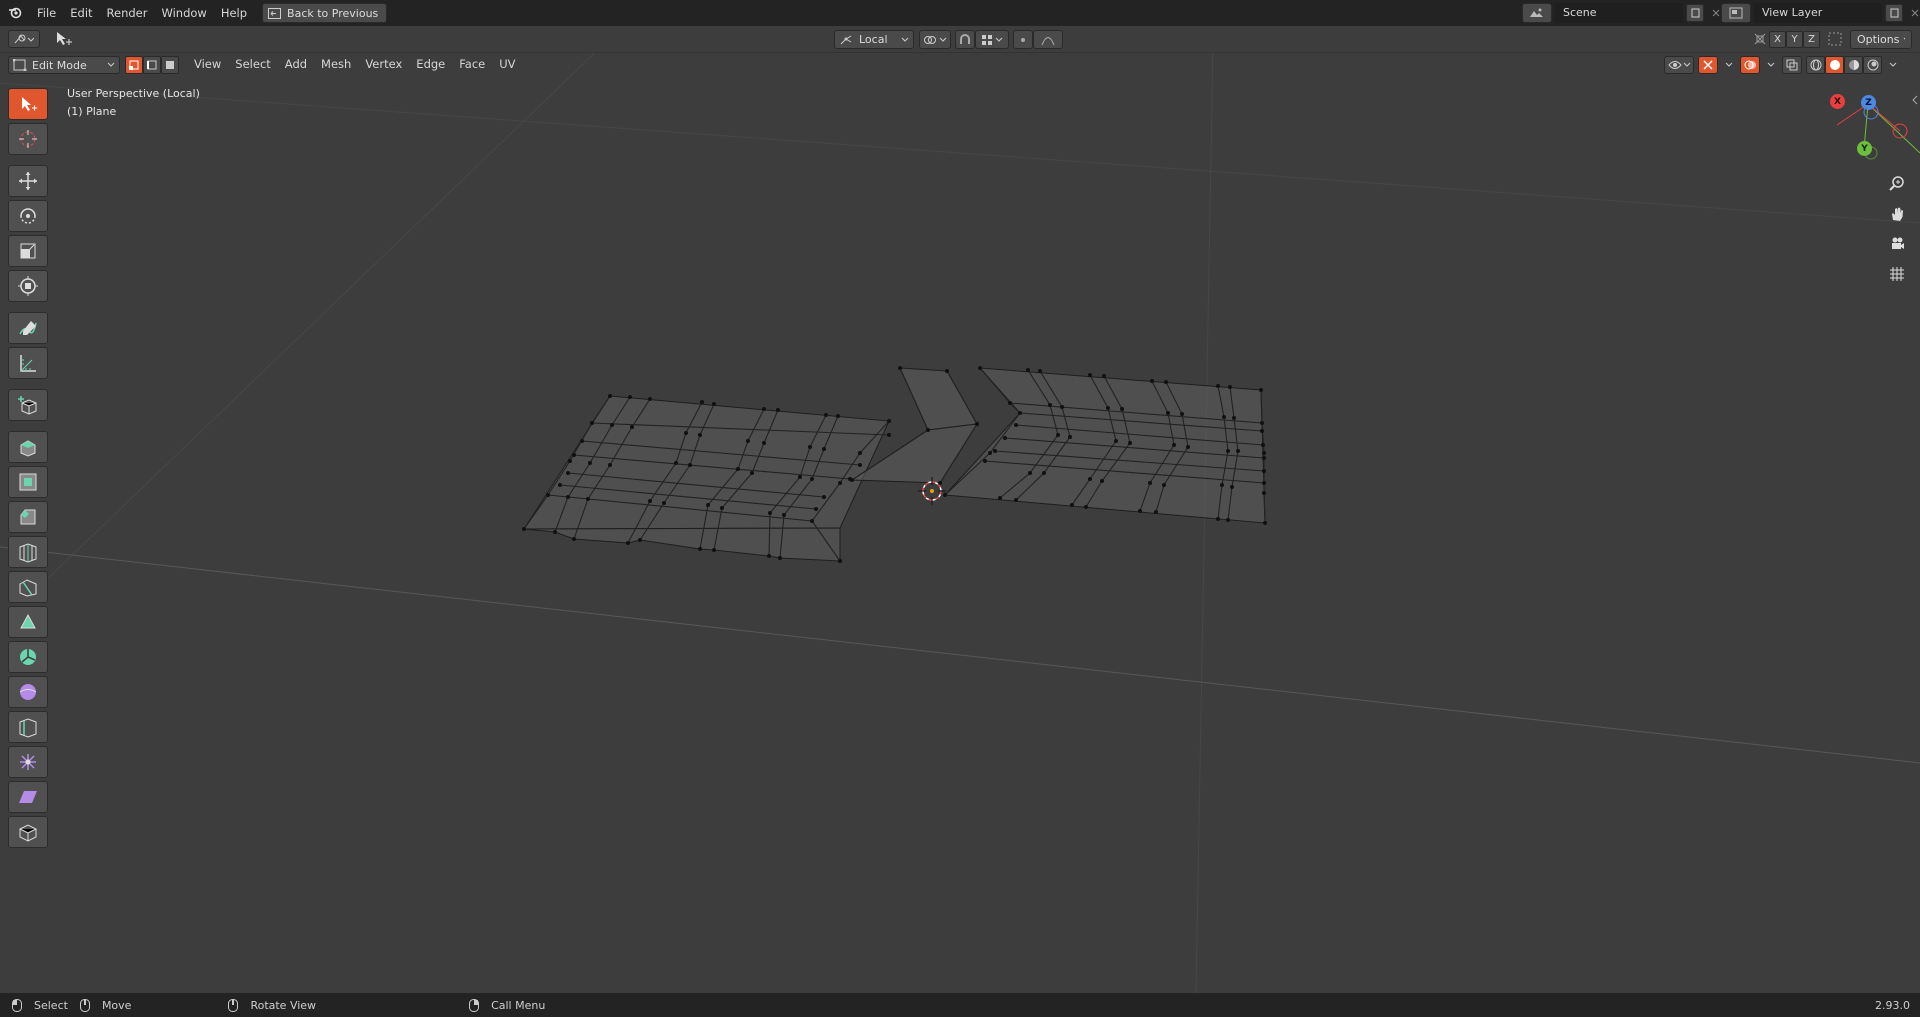 The height and width of the screenshot is (1017, 1920). I want to click on view-layer-name-field: View Layer, so click(1818, 13).